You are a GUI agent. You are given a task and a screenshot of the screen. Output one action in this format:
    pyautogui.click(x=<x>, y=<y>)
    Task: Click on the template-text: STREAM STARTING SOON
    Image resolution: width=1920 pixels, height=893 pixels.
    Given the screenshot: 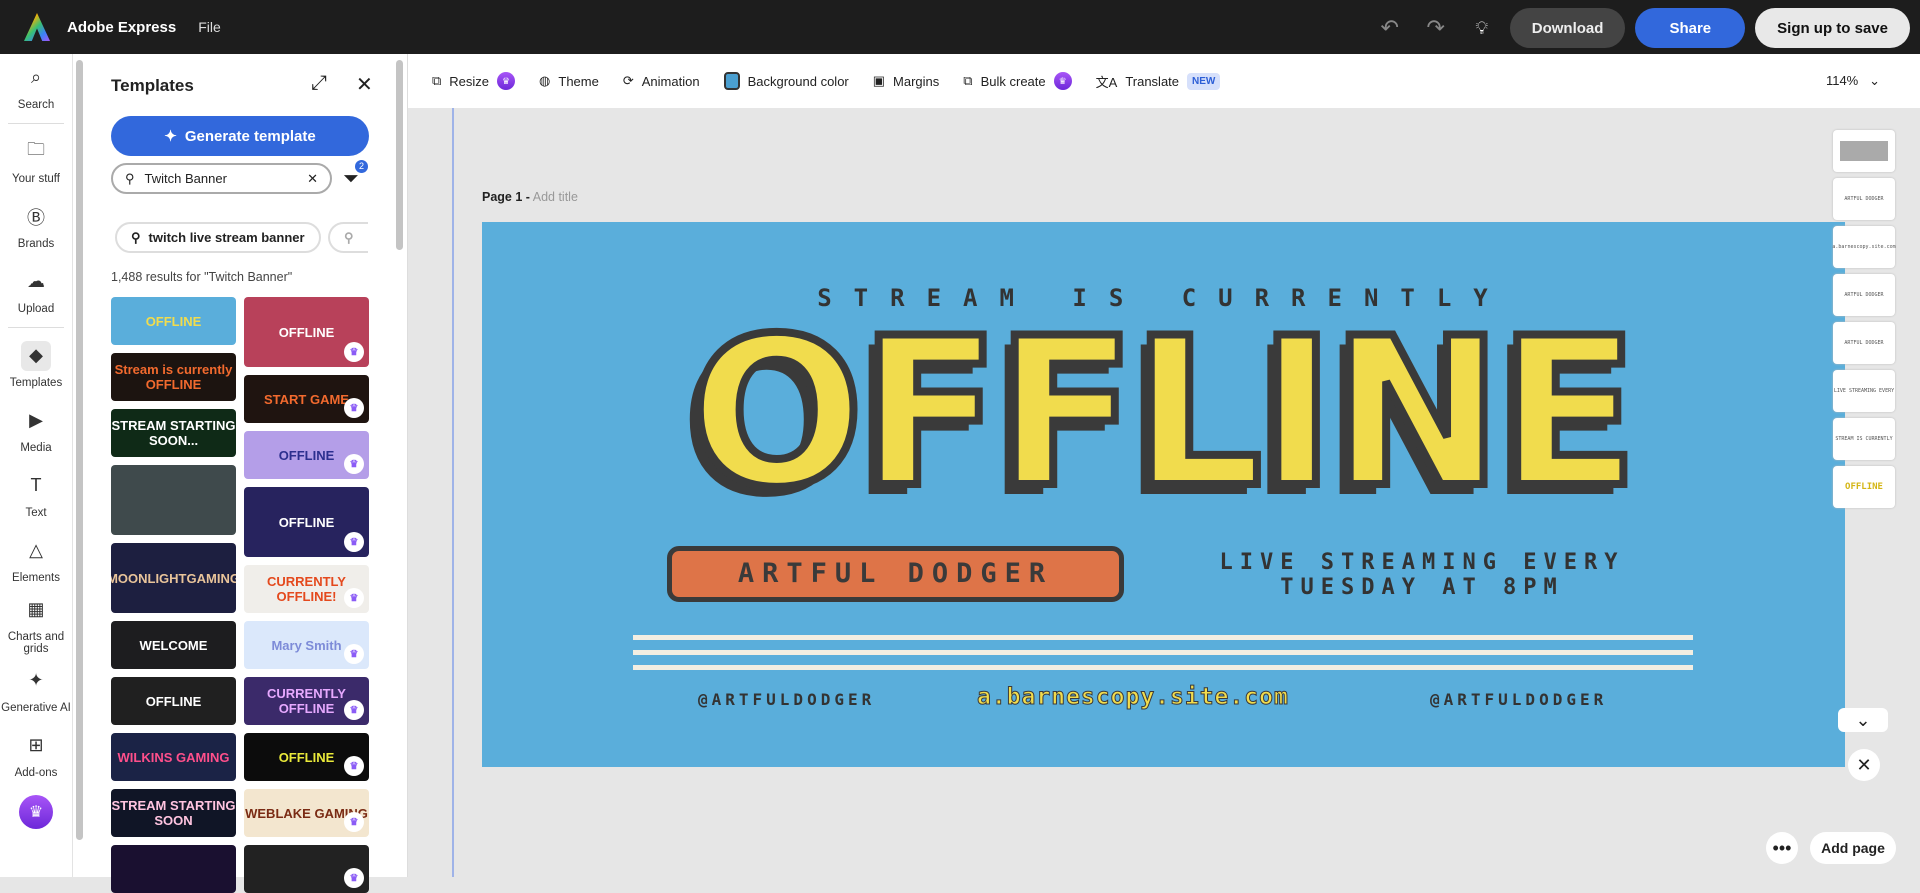 What is the action you would take?
    pyautogui.click(x=173, y=813)
    